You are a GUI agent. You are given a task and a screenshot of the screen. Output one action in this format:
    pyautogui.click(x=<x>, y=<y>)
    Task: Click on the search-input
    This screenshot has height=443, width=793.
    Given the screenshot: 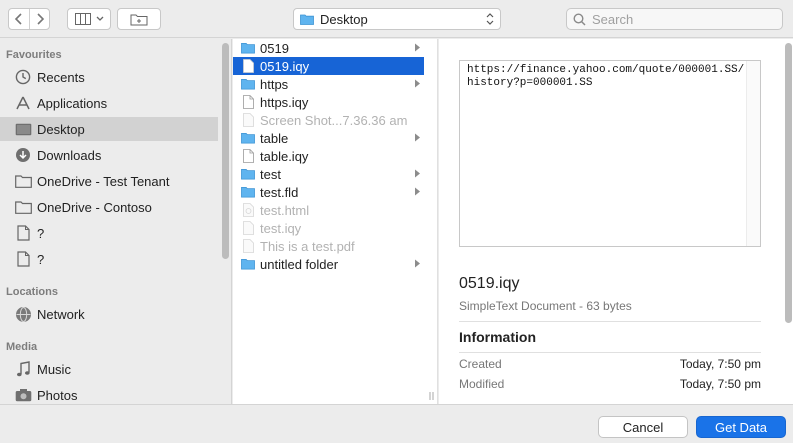 What is the action you would take?
    pyautogui.click(x=682, y=19)
    